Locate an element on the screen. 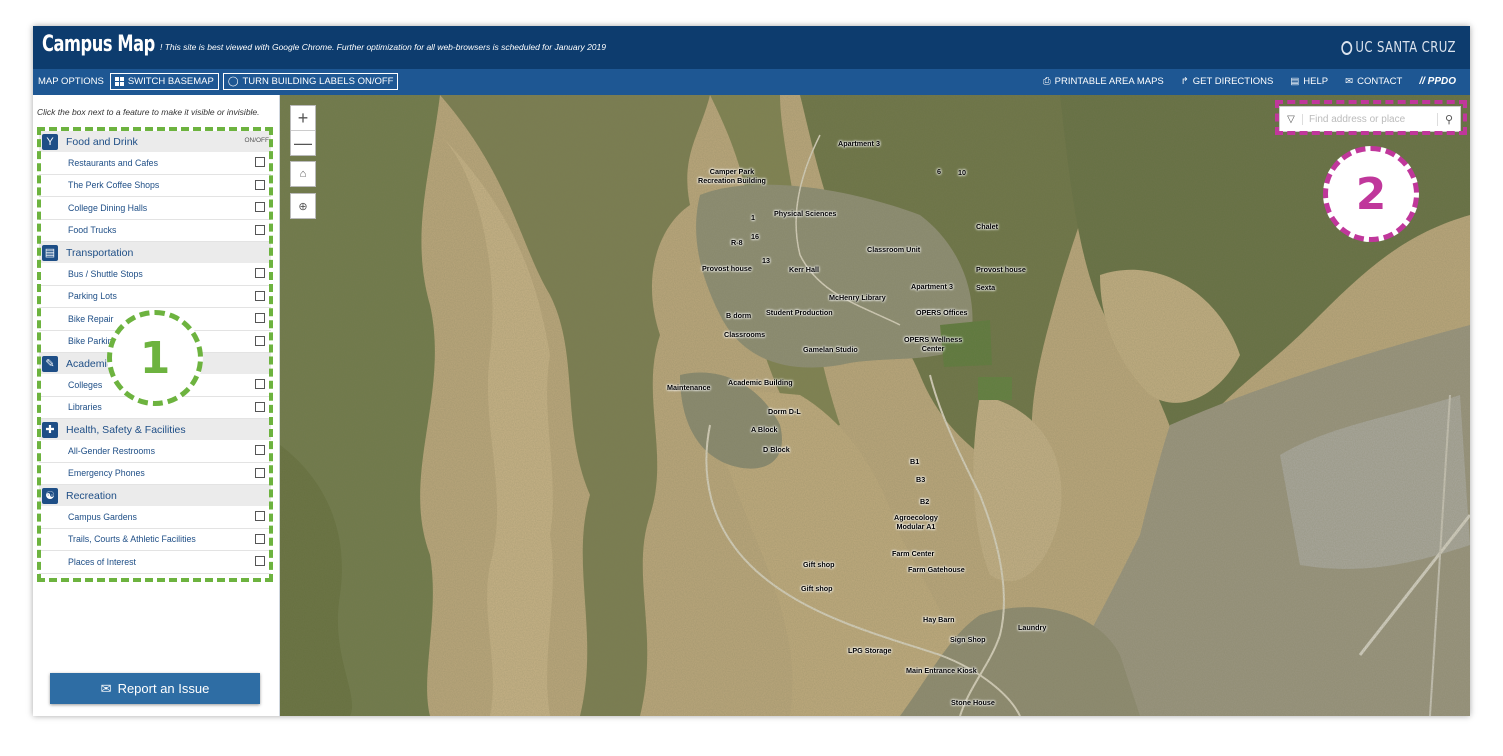 This screenshot has width=1503, height=756. building-label: Agroecology Modular A1 is located at coordinates (916, 522).